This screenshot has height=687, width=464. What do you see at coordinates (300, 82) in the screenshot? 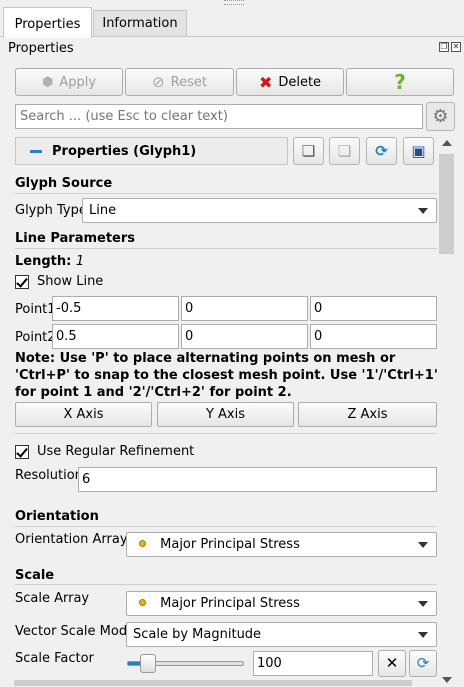
I see `delete-label: Delete` at bounding box center [300, 82].